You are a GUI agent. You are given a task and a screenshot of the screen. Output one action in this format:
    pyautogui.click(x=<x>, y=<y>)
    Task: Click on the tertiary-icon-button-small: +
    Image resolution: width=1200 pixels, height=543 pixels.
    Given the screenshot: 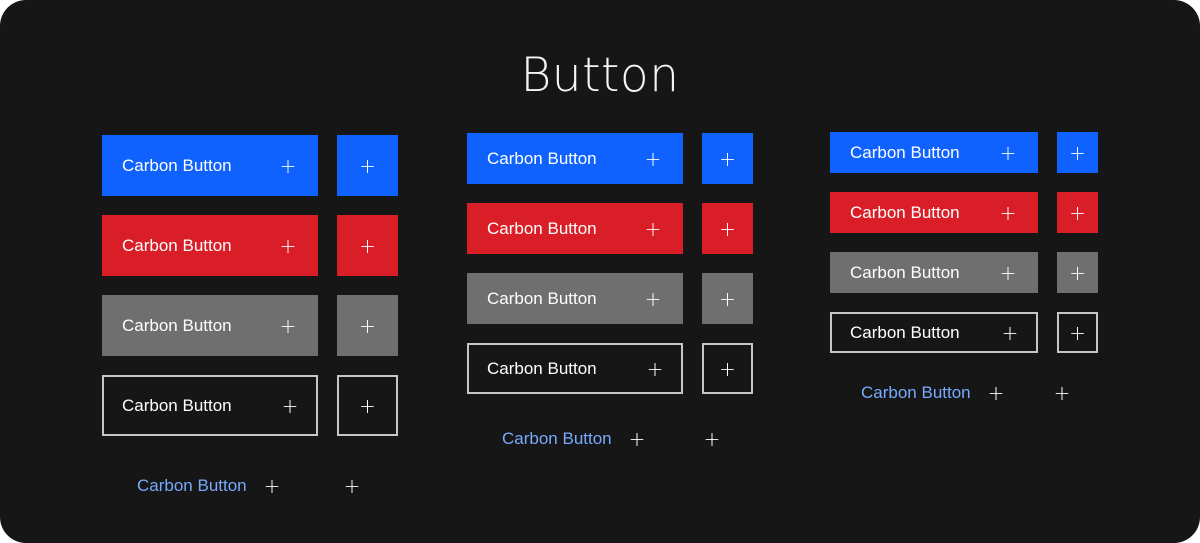 What is the action you would take?
    pyautogui.click(x=1077, y=332)
    